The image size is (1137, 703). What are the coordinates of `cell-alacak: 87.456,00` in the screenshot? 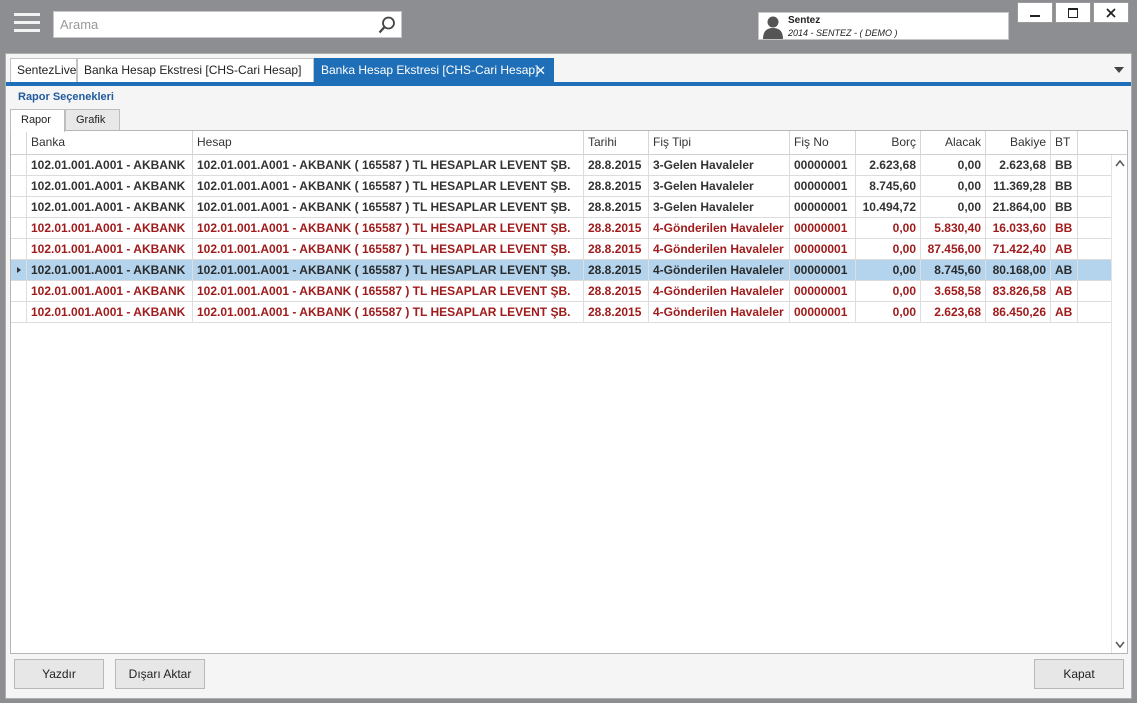 It's located at (953, 249).